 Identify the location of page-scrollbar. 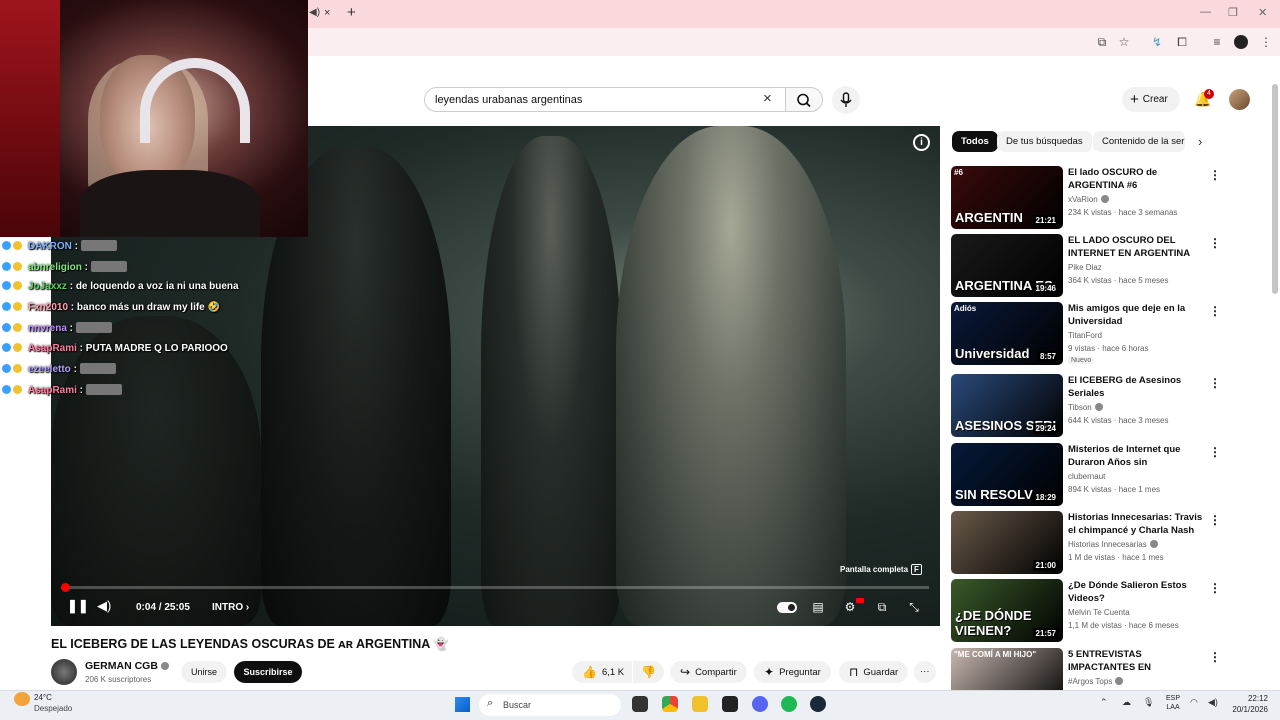
(1275, 189).